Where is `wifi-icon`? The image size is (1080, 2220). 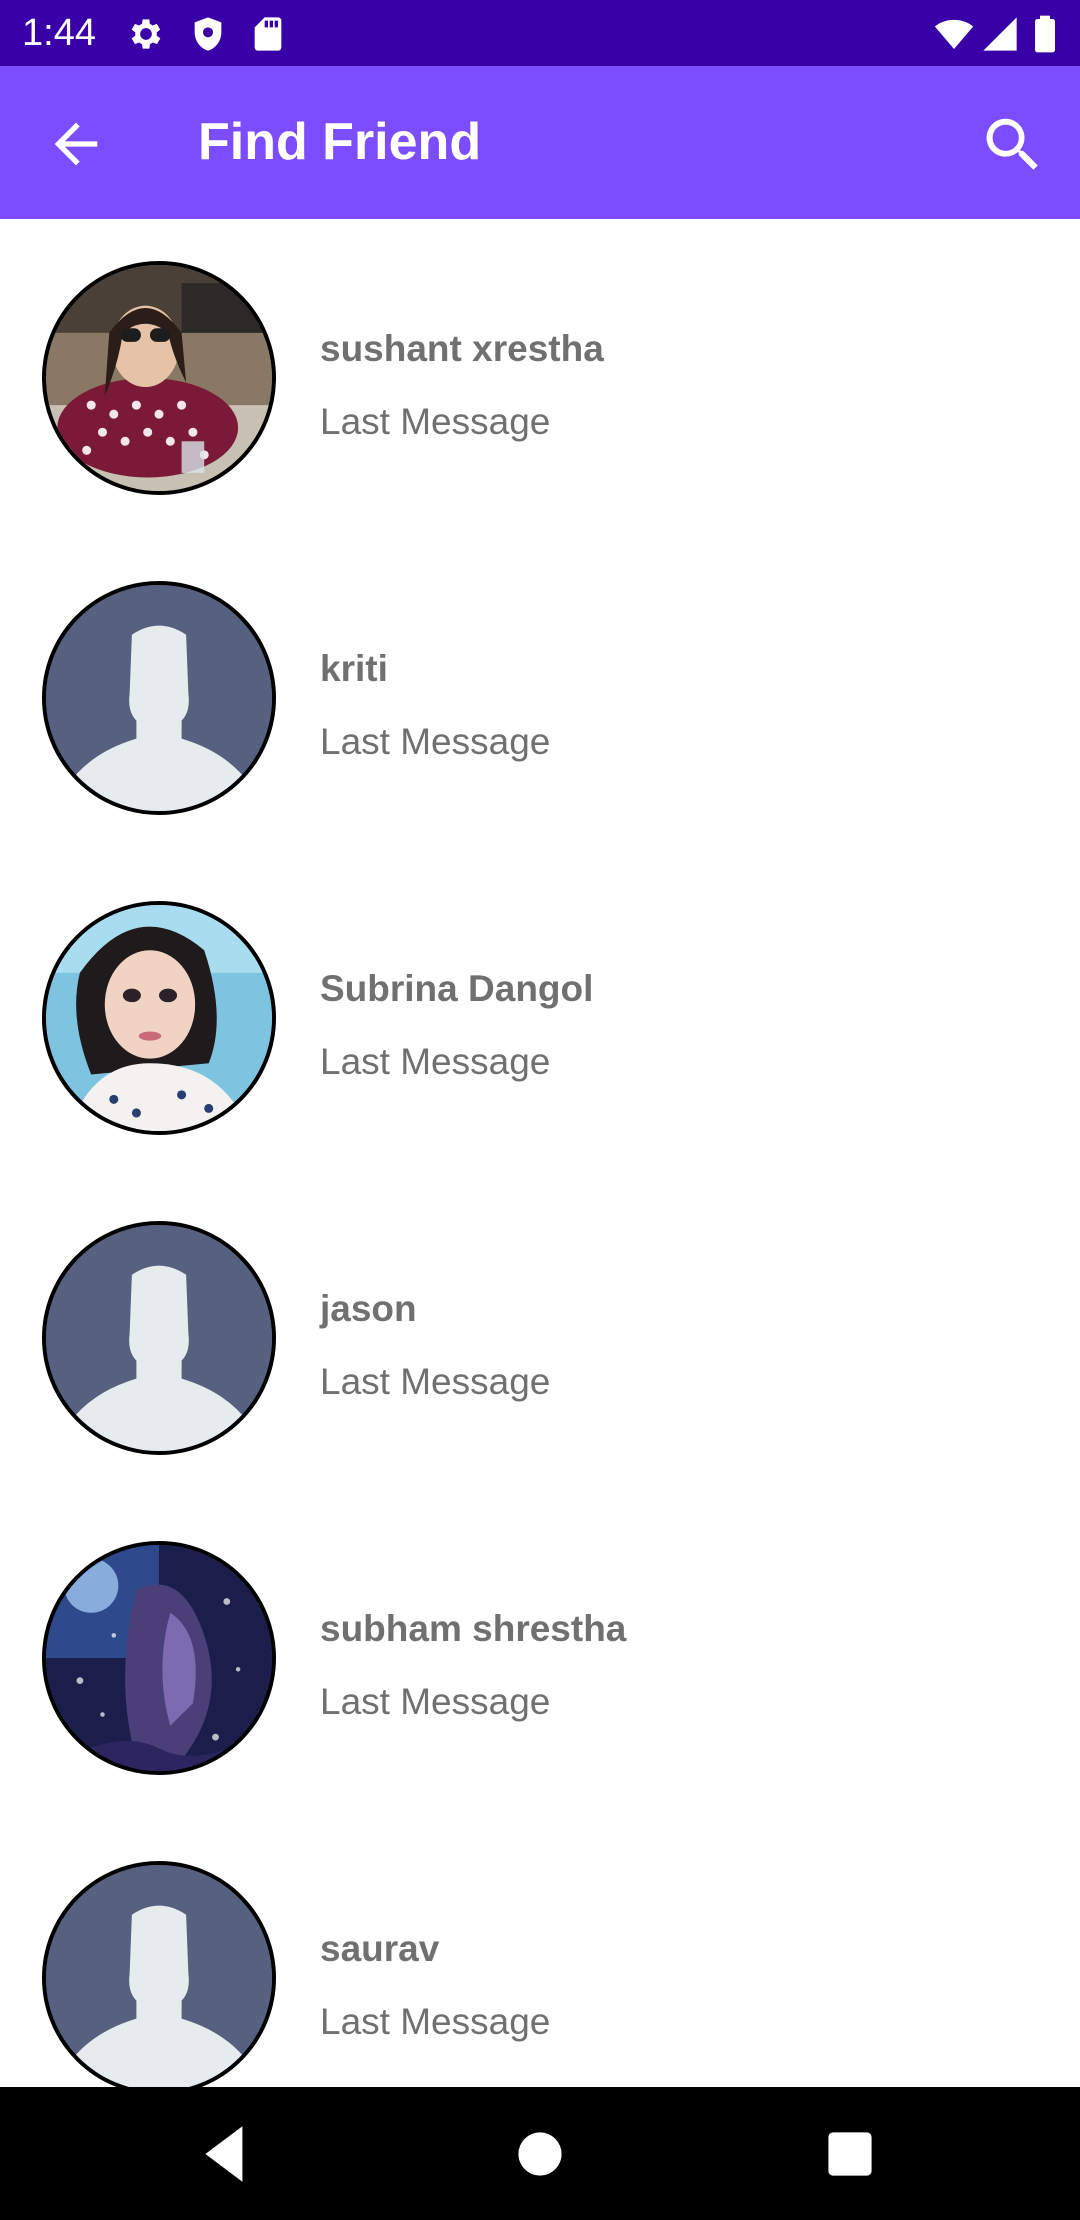
wifi-icon is located at coordinates (954, 34).